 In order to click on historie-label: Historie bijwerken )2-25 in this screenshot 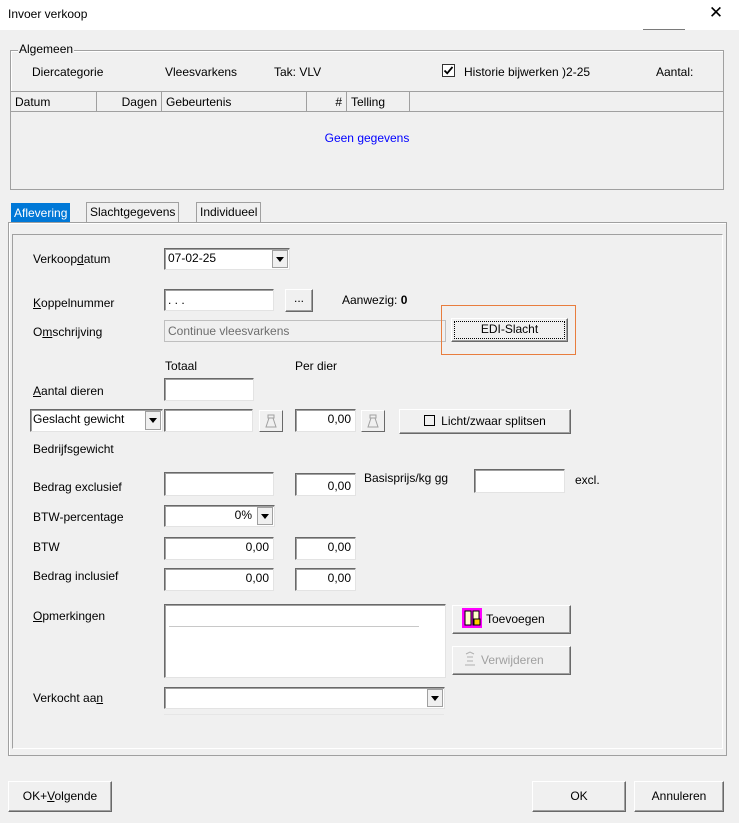, I will do `click(527, 72)`.